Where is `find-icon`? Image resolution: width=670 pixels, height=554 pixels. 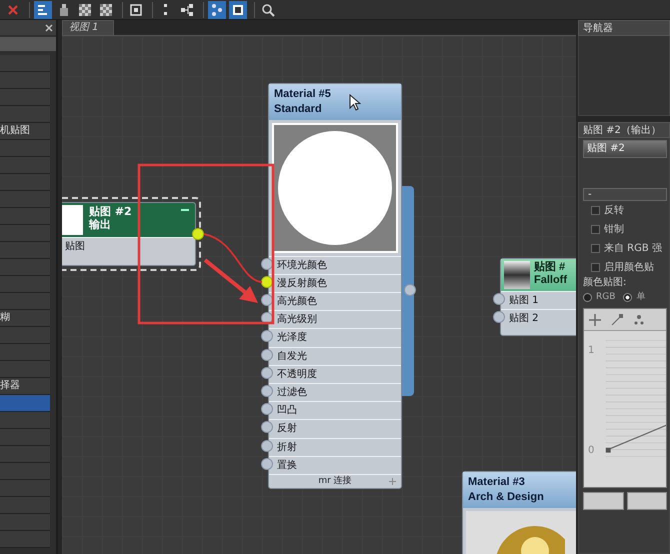 find-icon is located at coordinates (268, 9).